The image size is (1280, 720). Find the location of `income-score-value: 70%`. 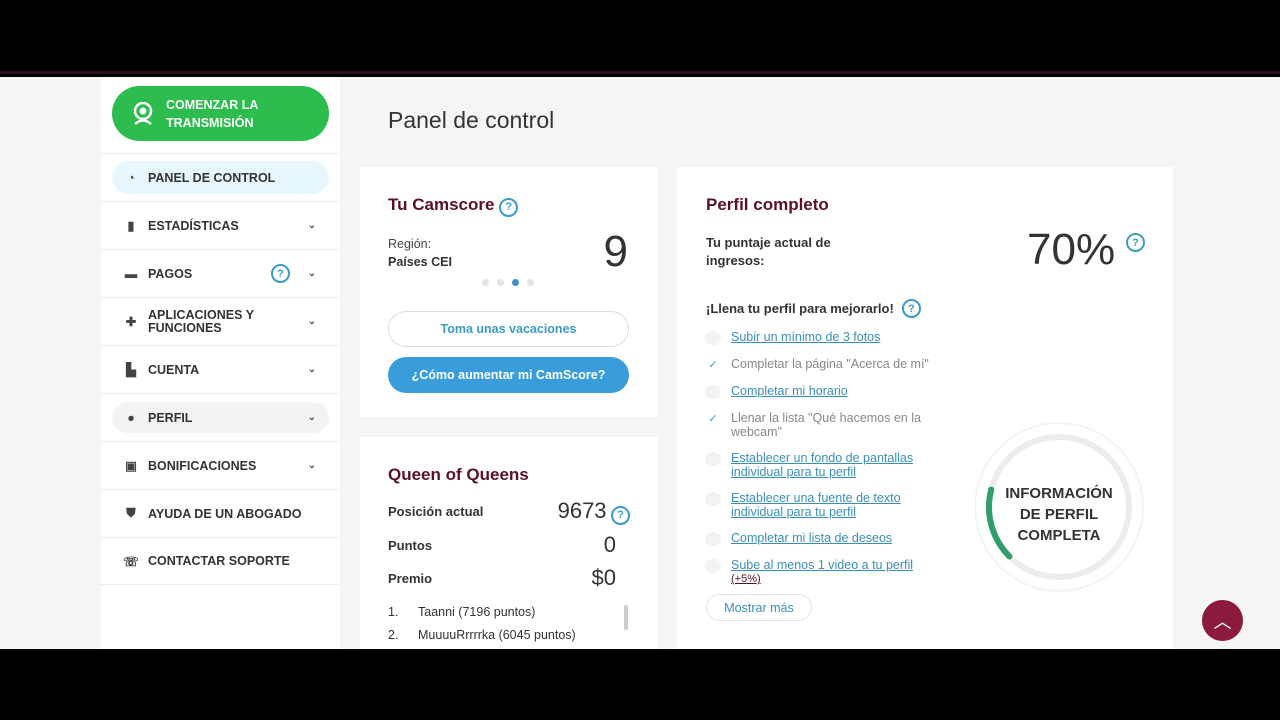

income-score-value: 70% is located at coordinates (1071, 249).